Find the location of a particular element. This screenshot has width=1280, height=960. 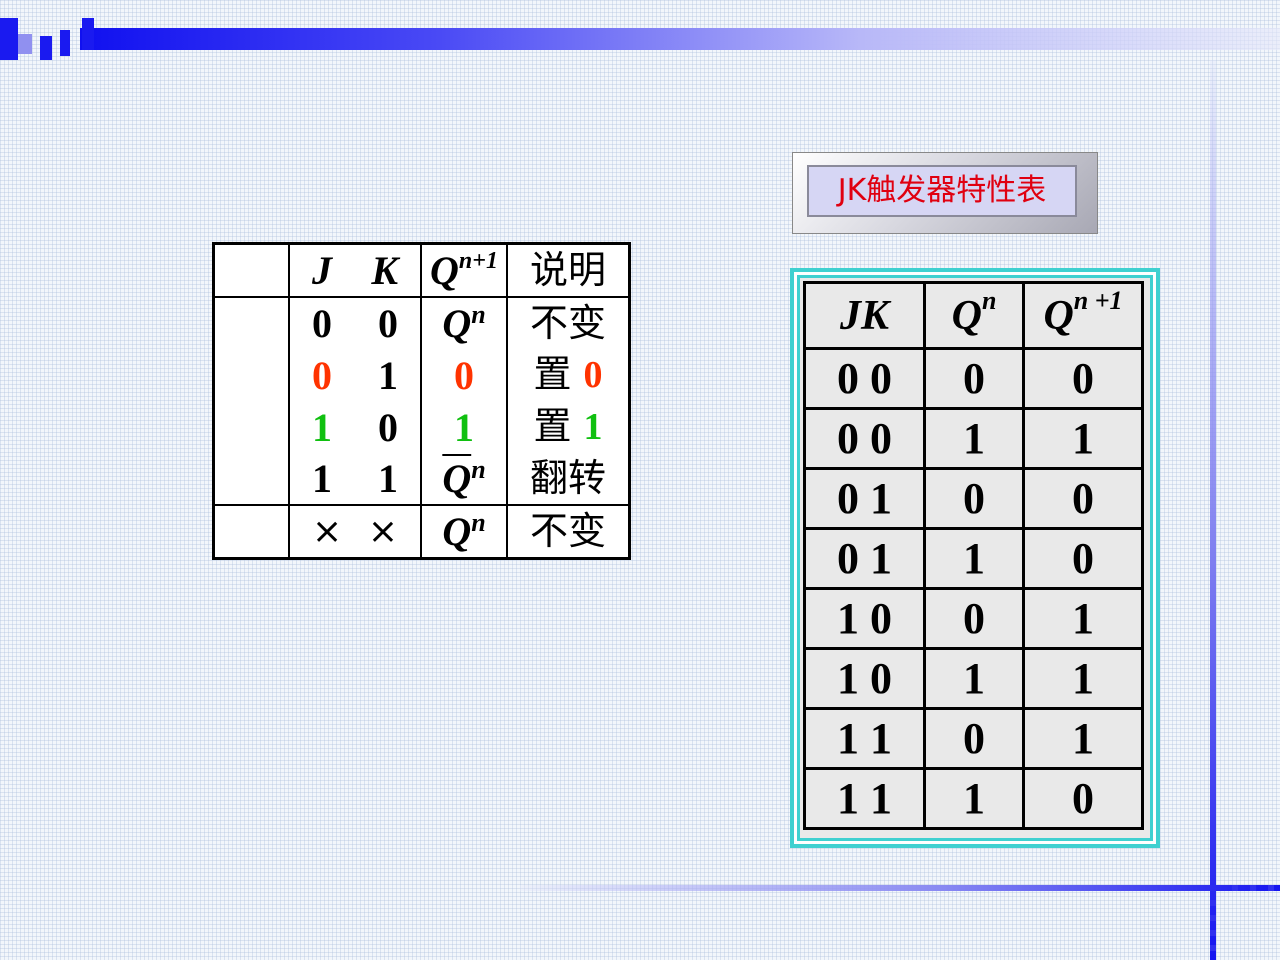

table-row: 1 0 0 1 is located at coordinates (973, 618).